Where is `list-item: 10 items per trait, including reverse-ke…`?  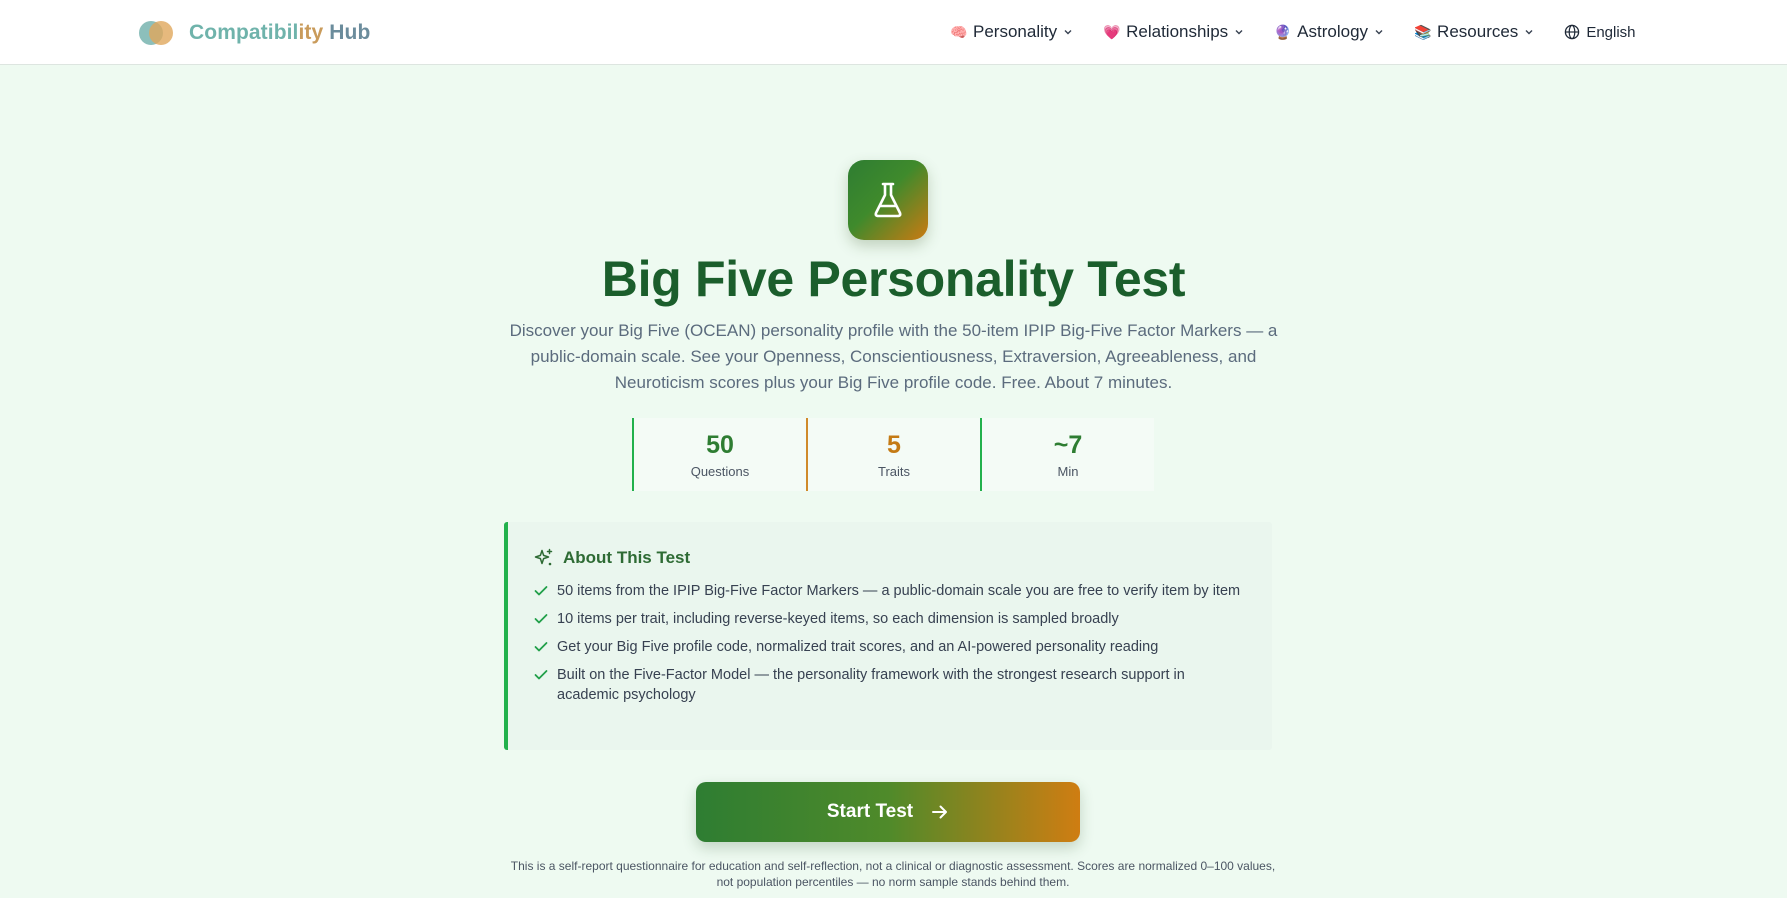 list-item: 10 items per trait, including reverse-ke… is located at coordinates (891, 619).